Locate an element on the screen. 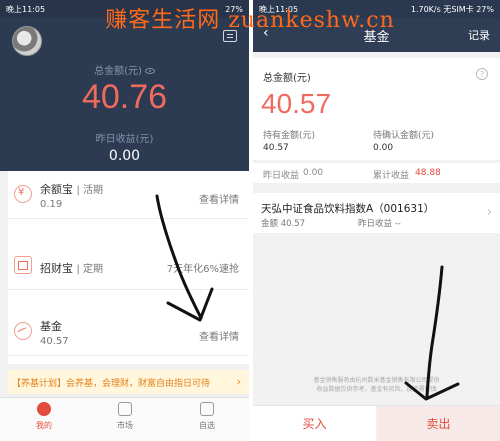 The width and height of the screenshot is (500, 441). help-icon: ? is located at coordinates (482, 74).